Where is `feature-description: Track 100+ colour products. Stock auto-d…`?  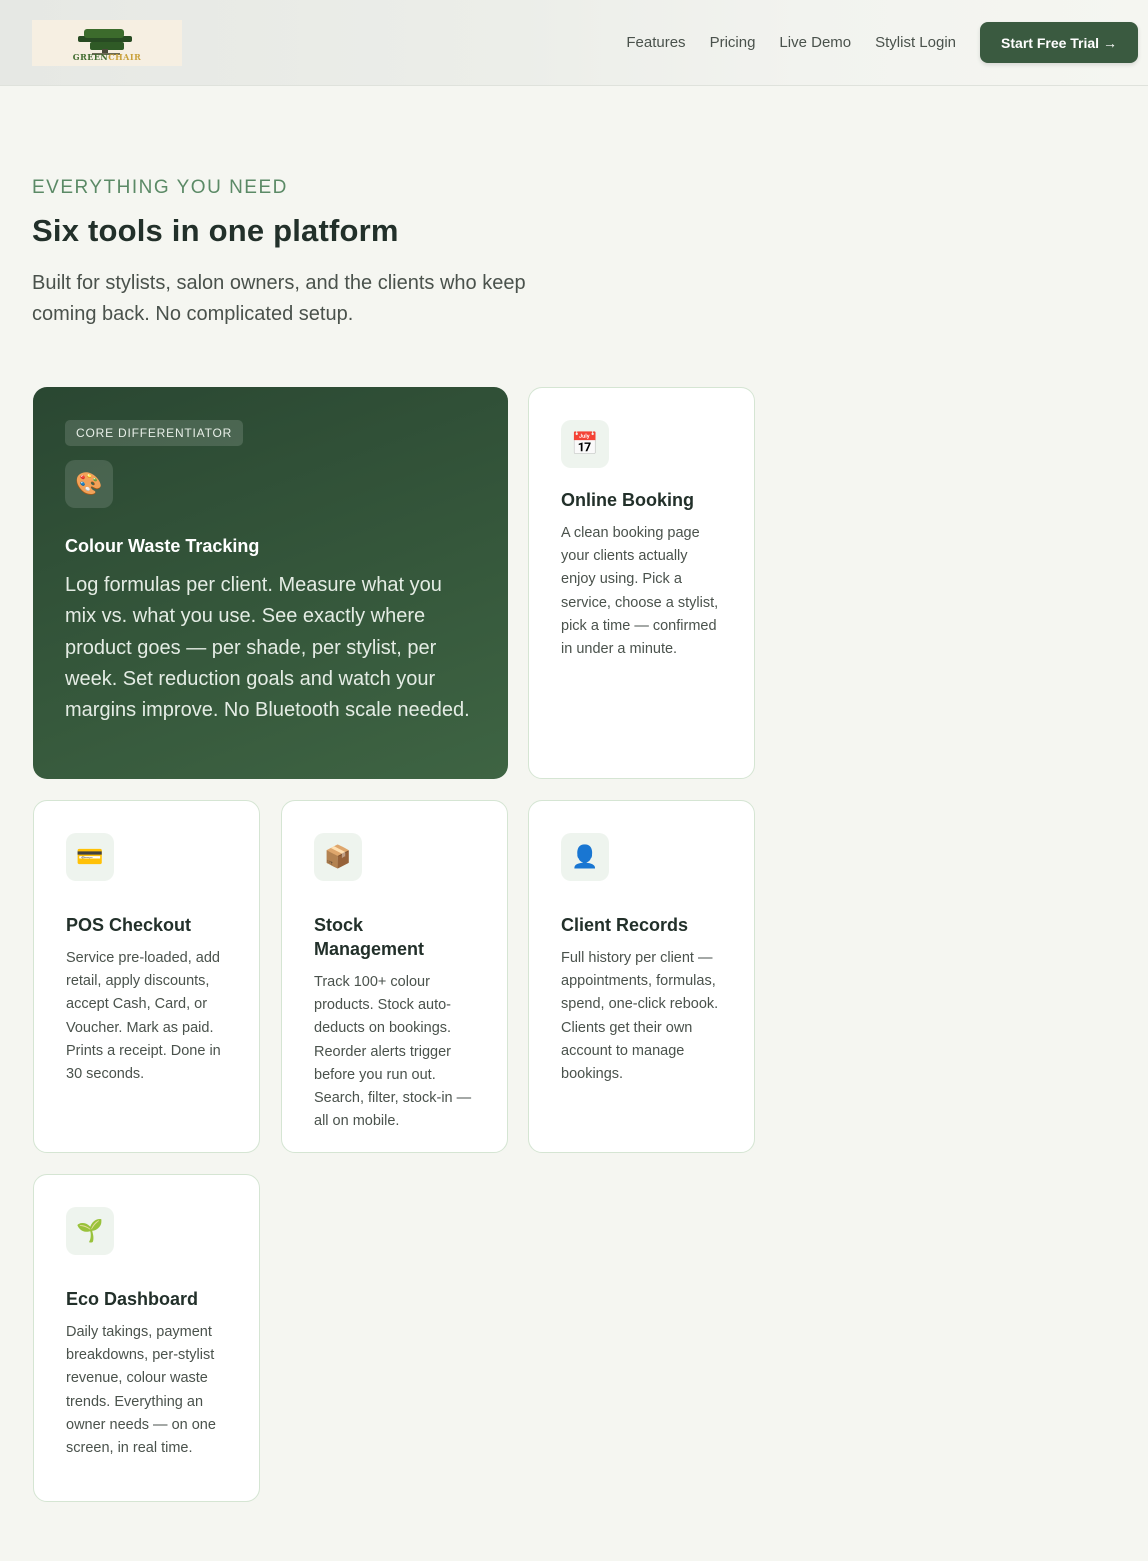
feature-description: Track 100+ colour products. Stock auto-d… is located at coordinates (393, 1052).